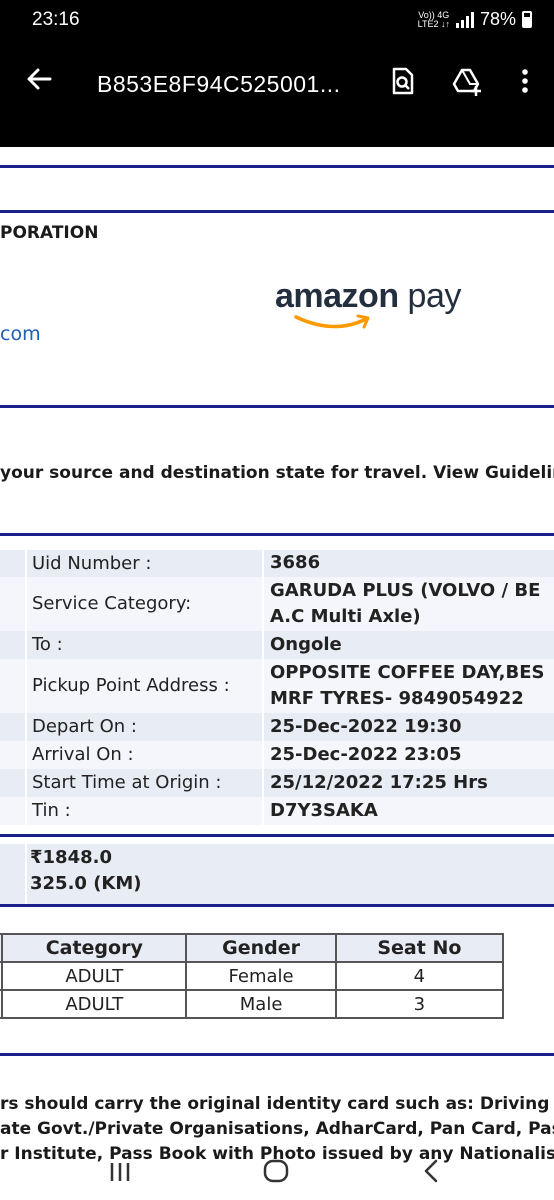  Describe the element at coordinates (277, 645) in the screenshot. I see `info-row-to: To : Ongole` at that location.